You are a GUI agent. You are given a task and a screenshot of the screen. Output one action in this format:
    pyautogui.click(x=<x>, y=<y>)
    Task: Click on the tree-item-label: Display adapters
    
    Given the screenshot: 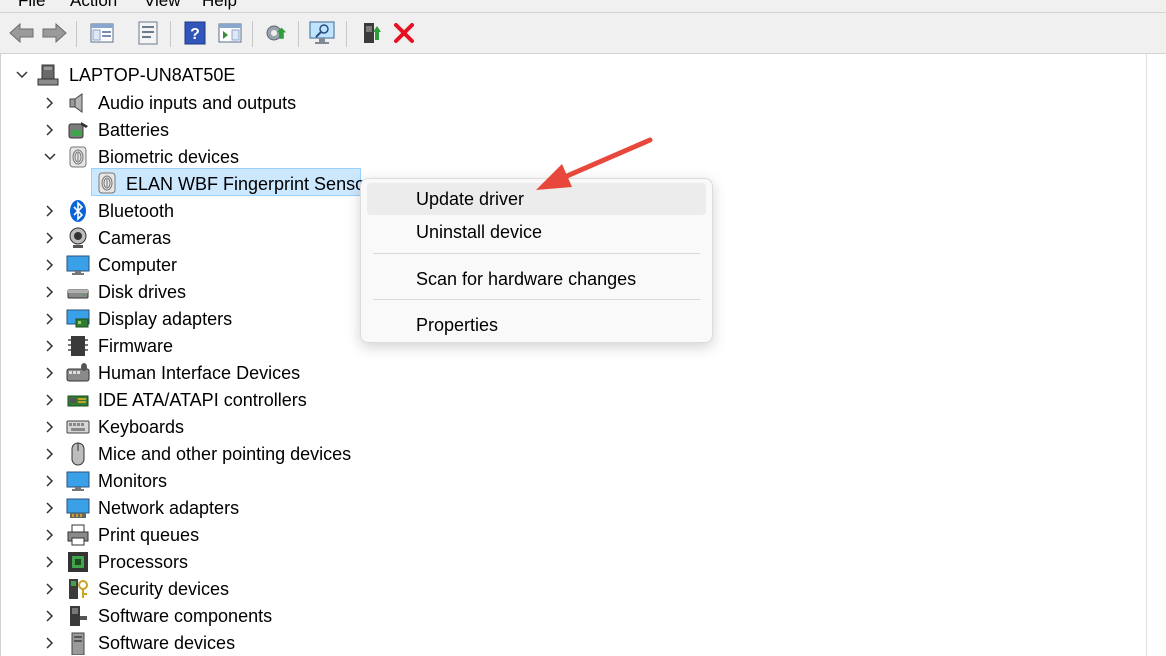 What is the action you would take?
    pyautogui.click(x=165, y=319)
    